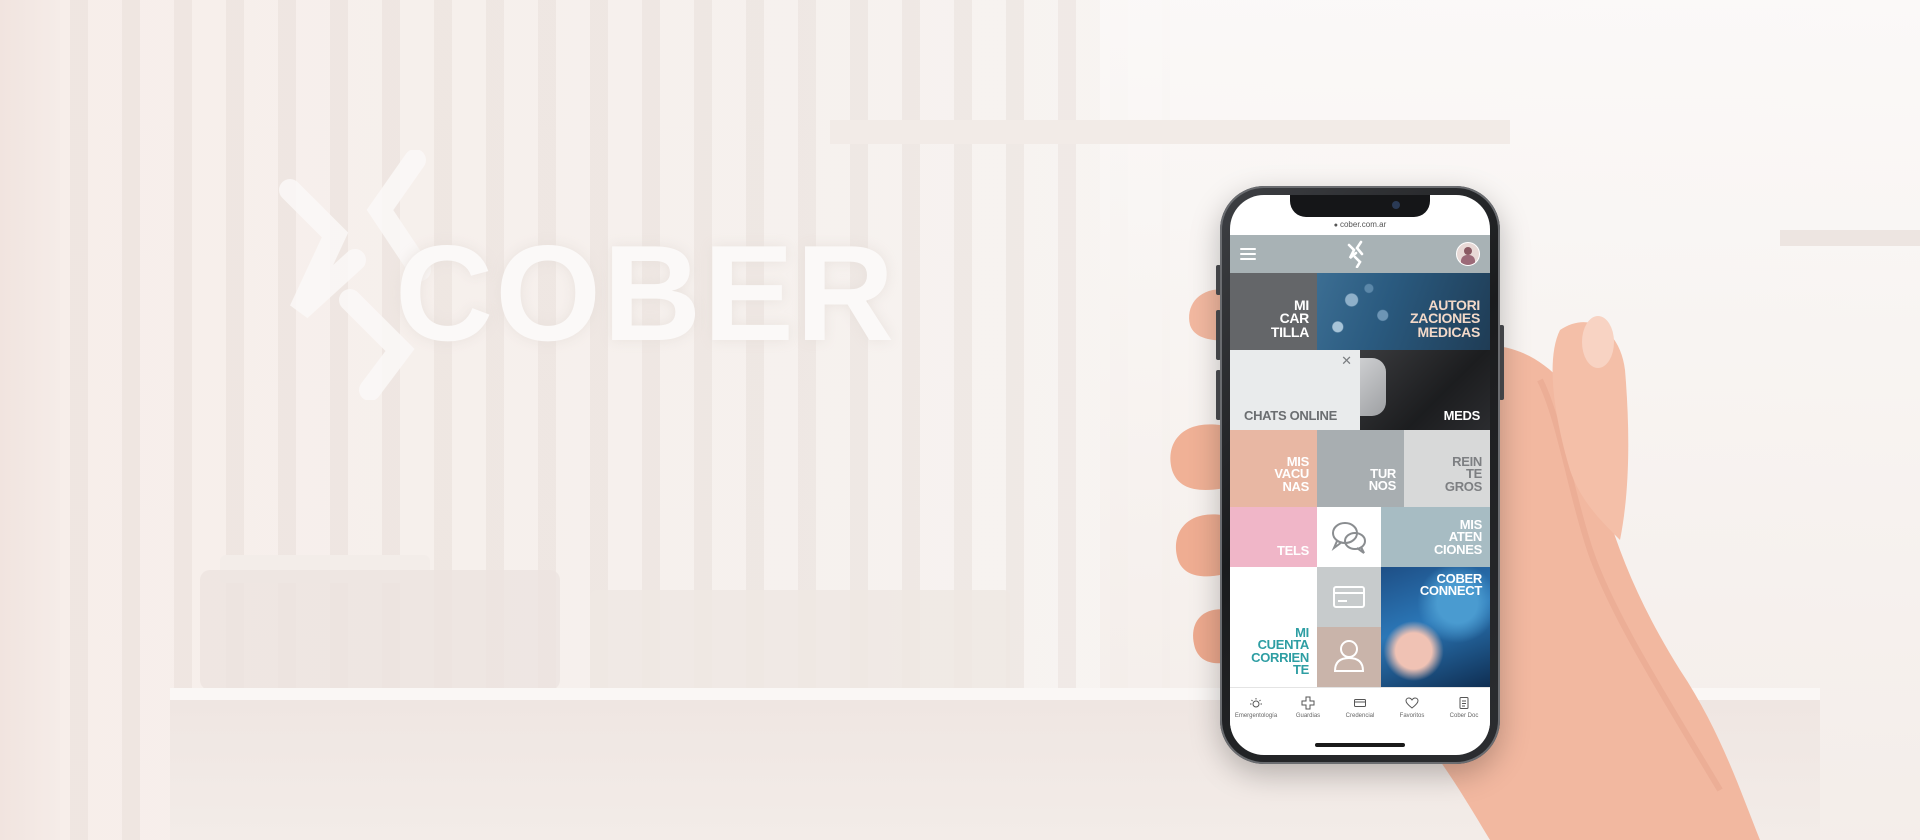  I want to click on sun-icon, so click(1256, 703).